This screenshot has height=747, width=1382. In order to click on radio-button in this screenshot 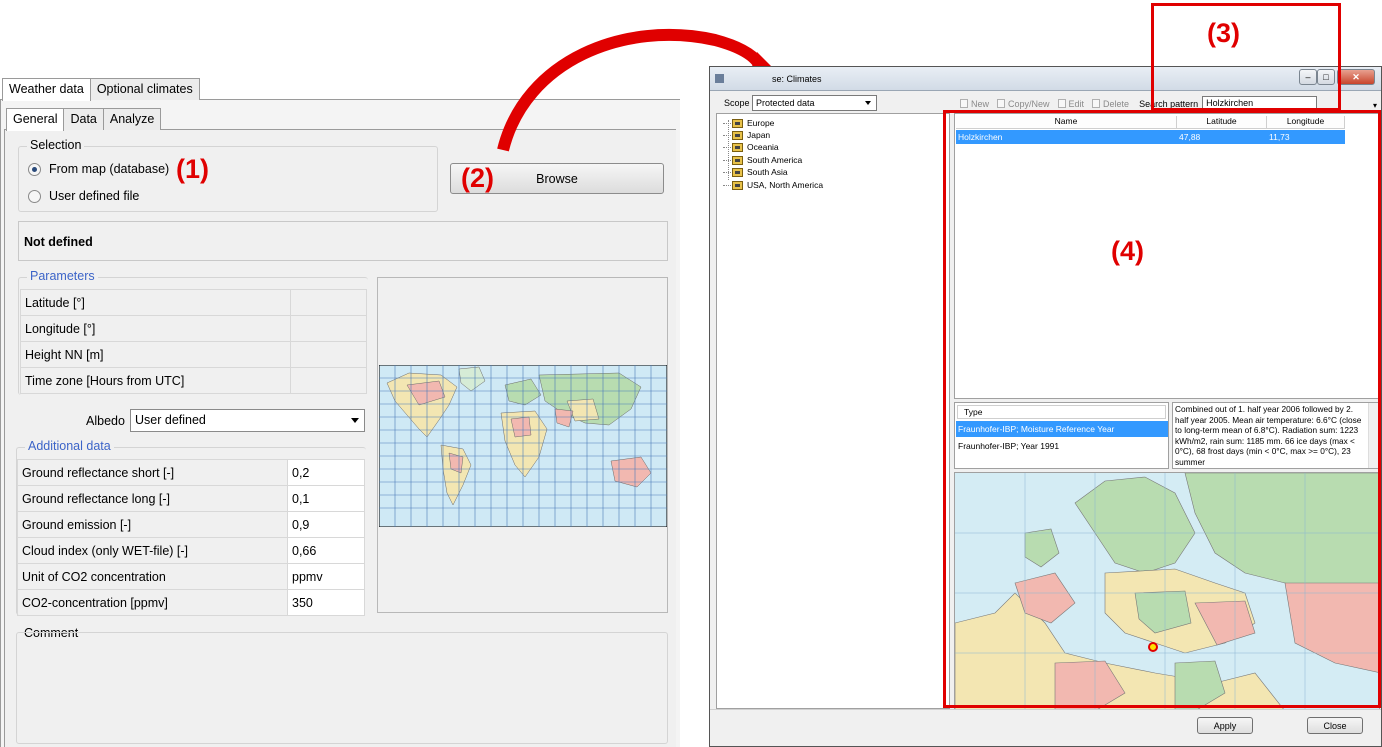, I will do `click(34, 196)`.